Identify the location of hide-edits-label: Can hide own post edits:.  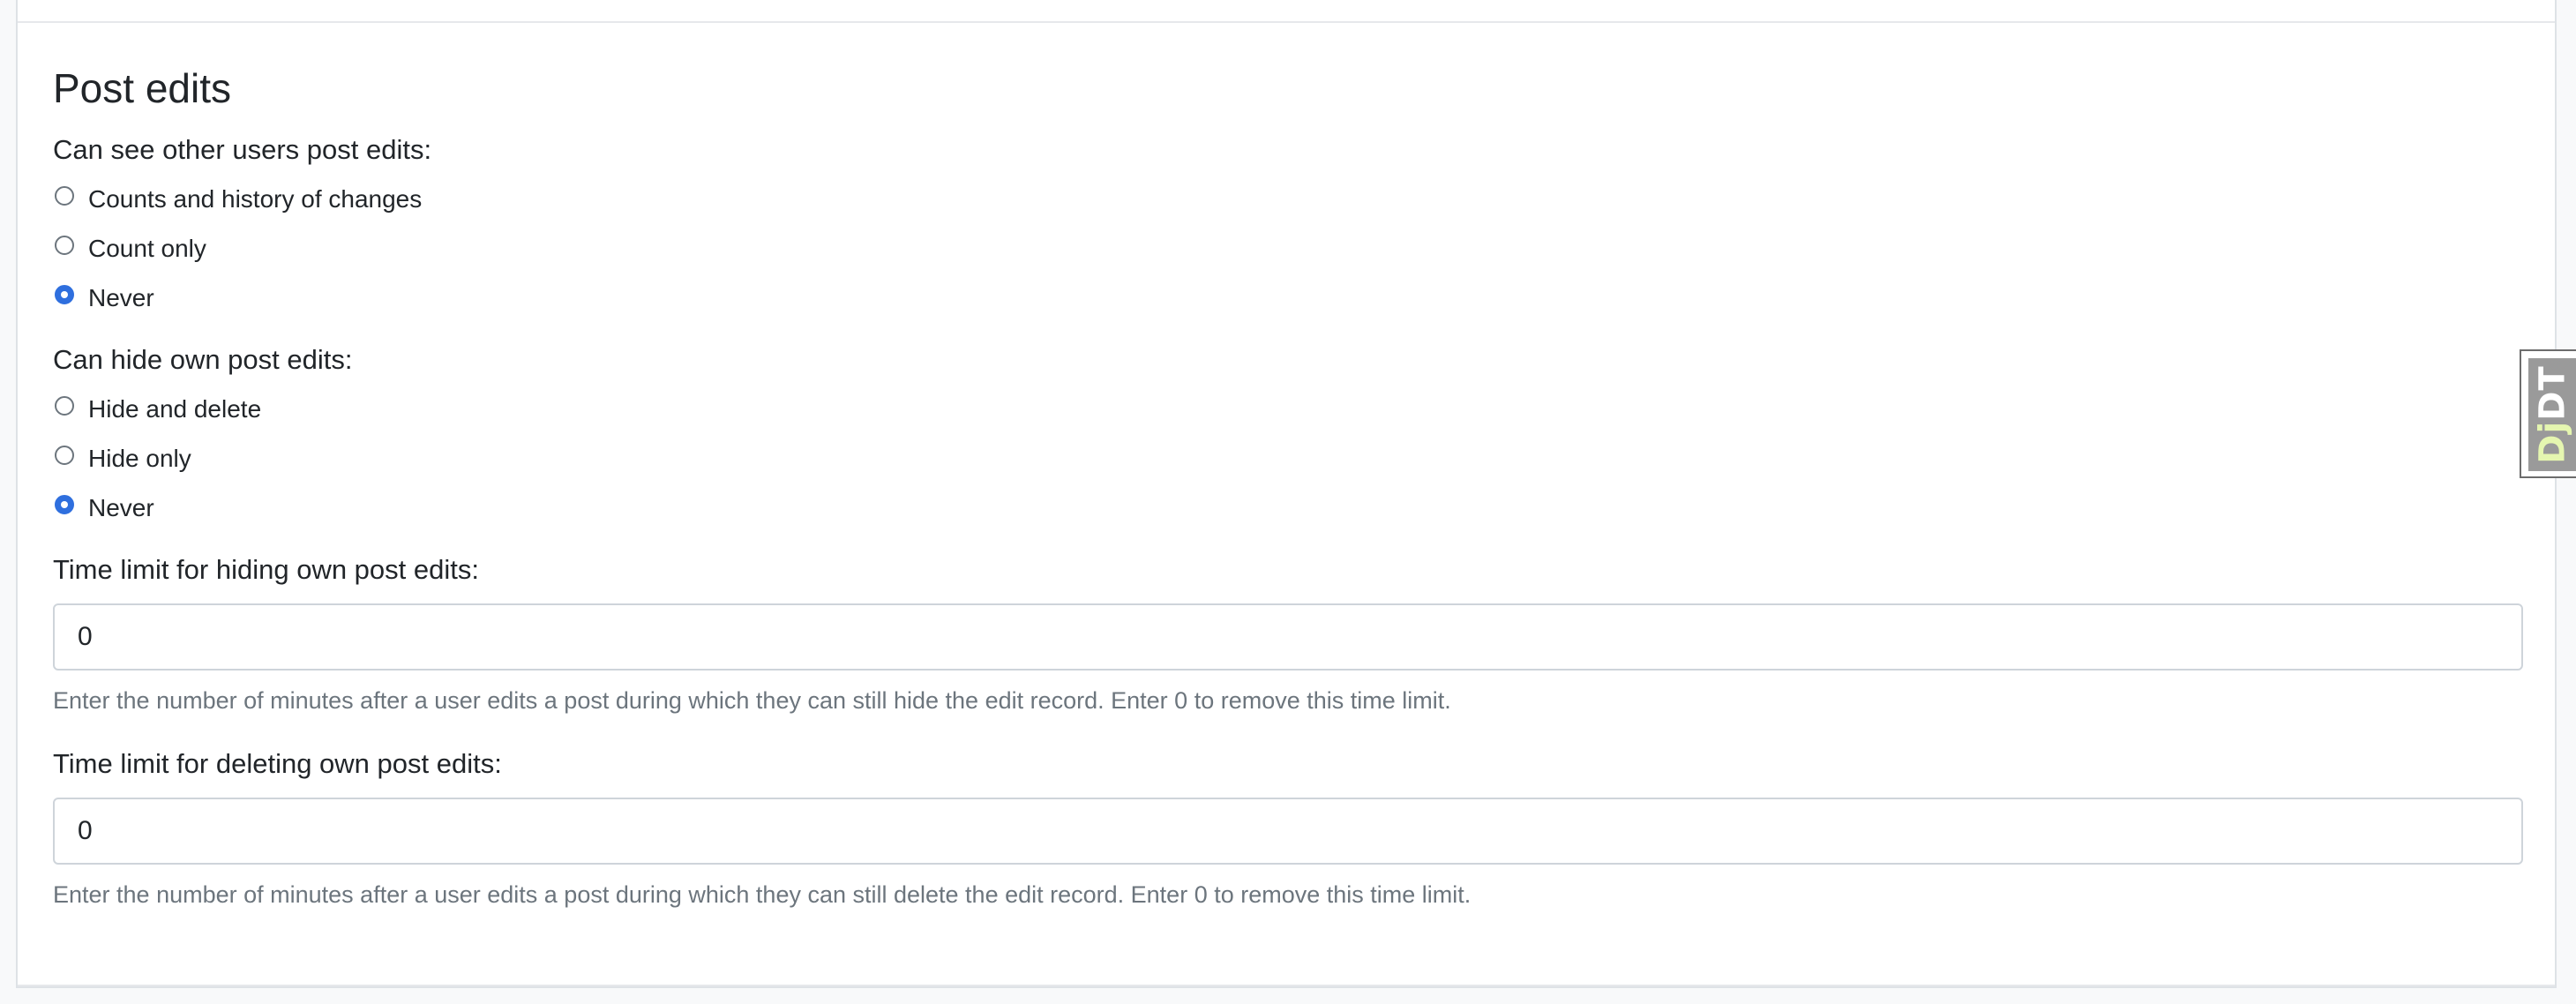
(203, 359).